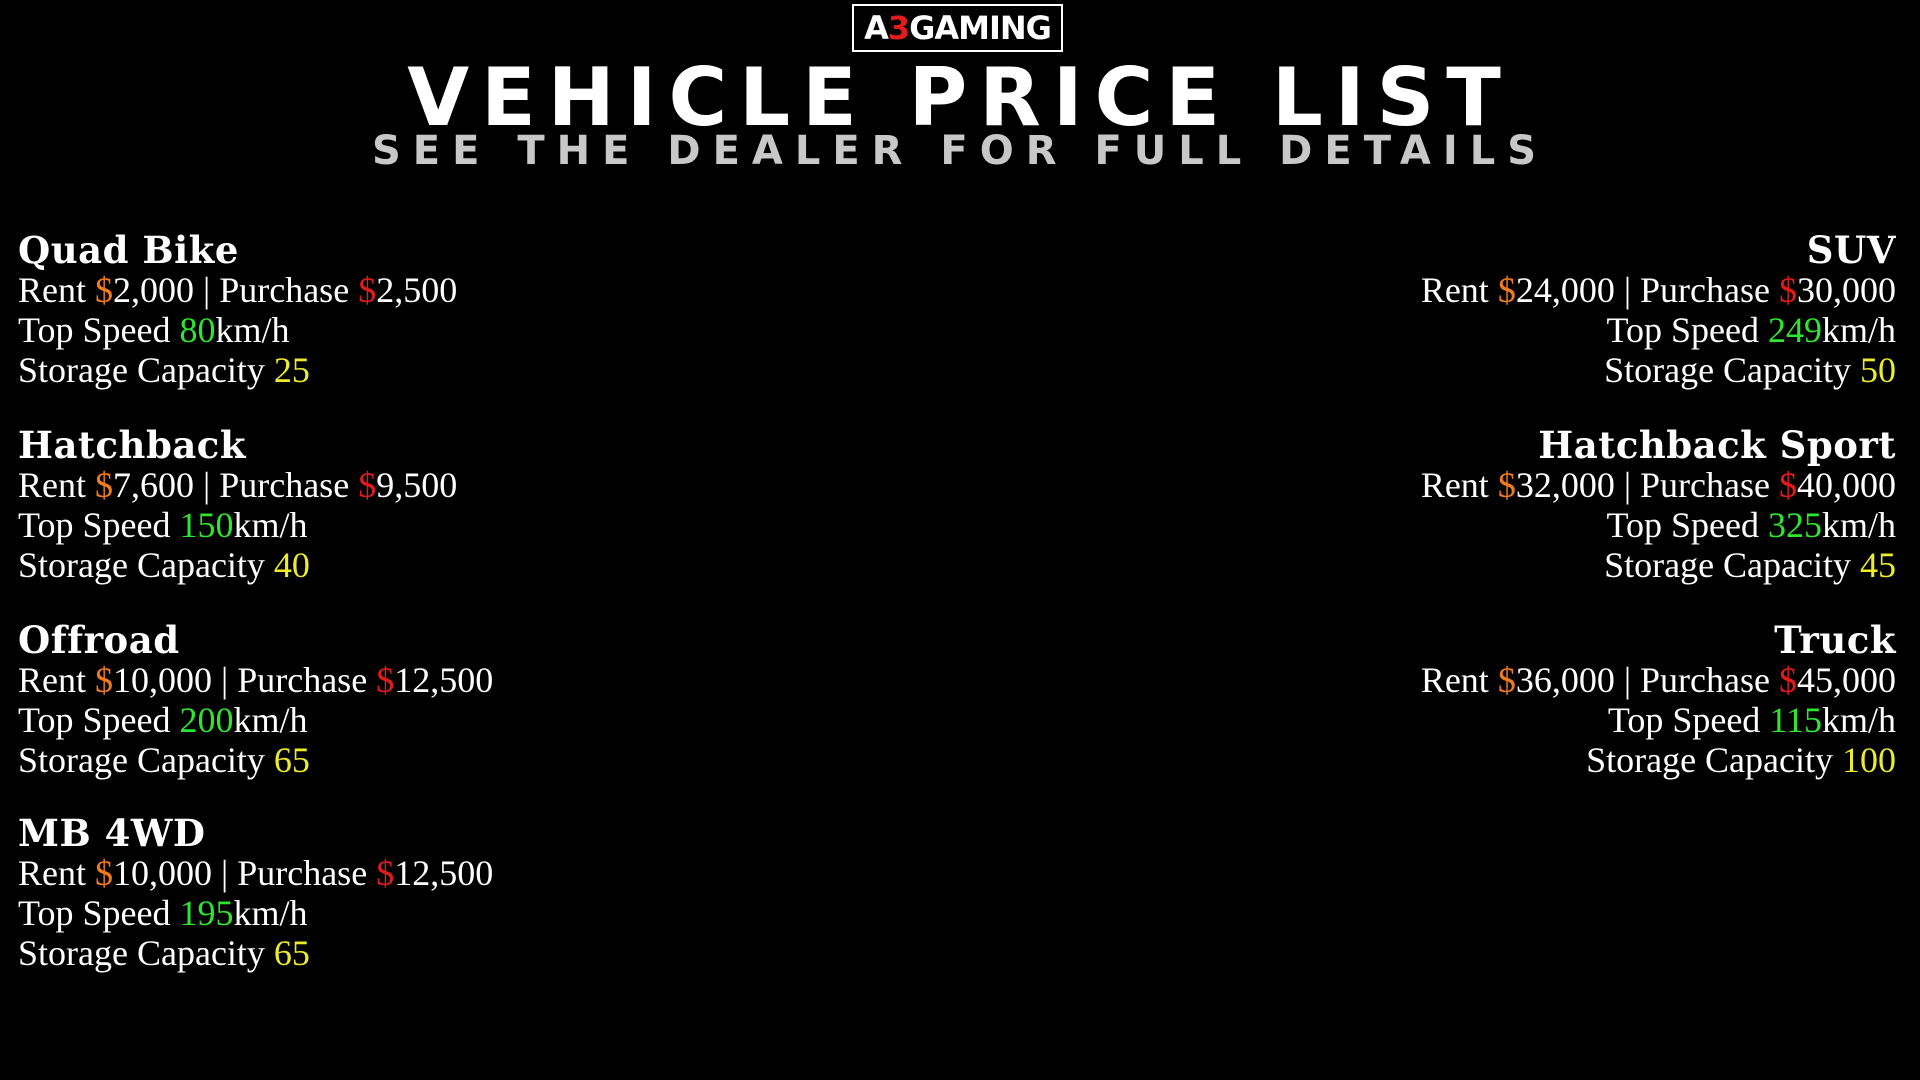  Describe the element at coordinates (1846, 680) in the screenshot. I see `purchase-value: 45,000` at that location.